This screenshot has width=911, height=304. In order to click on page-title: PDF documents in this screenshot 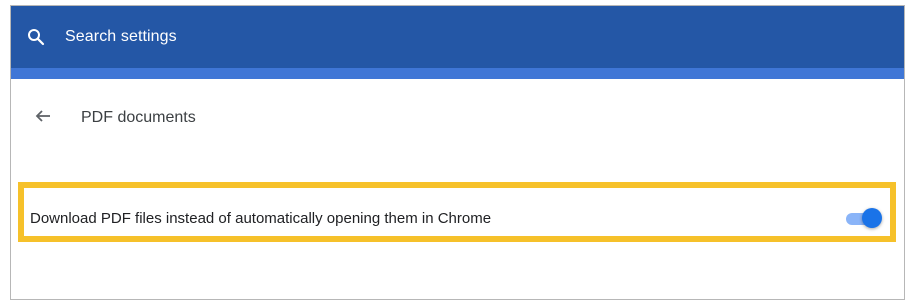, I will do `click(138, 117)`.